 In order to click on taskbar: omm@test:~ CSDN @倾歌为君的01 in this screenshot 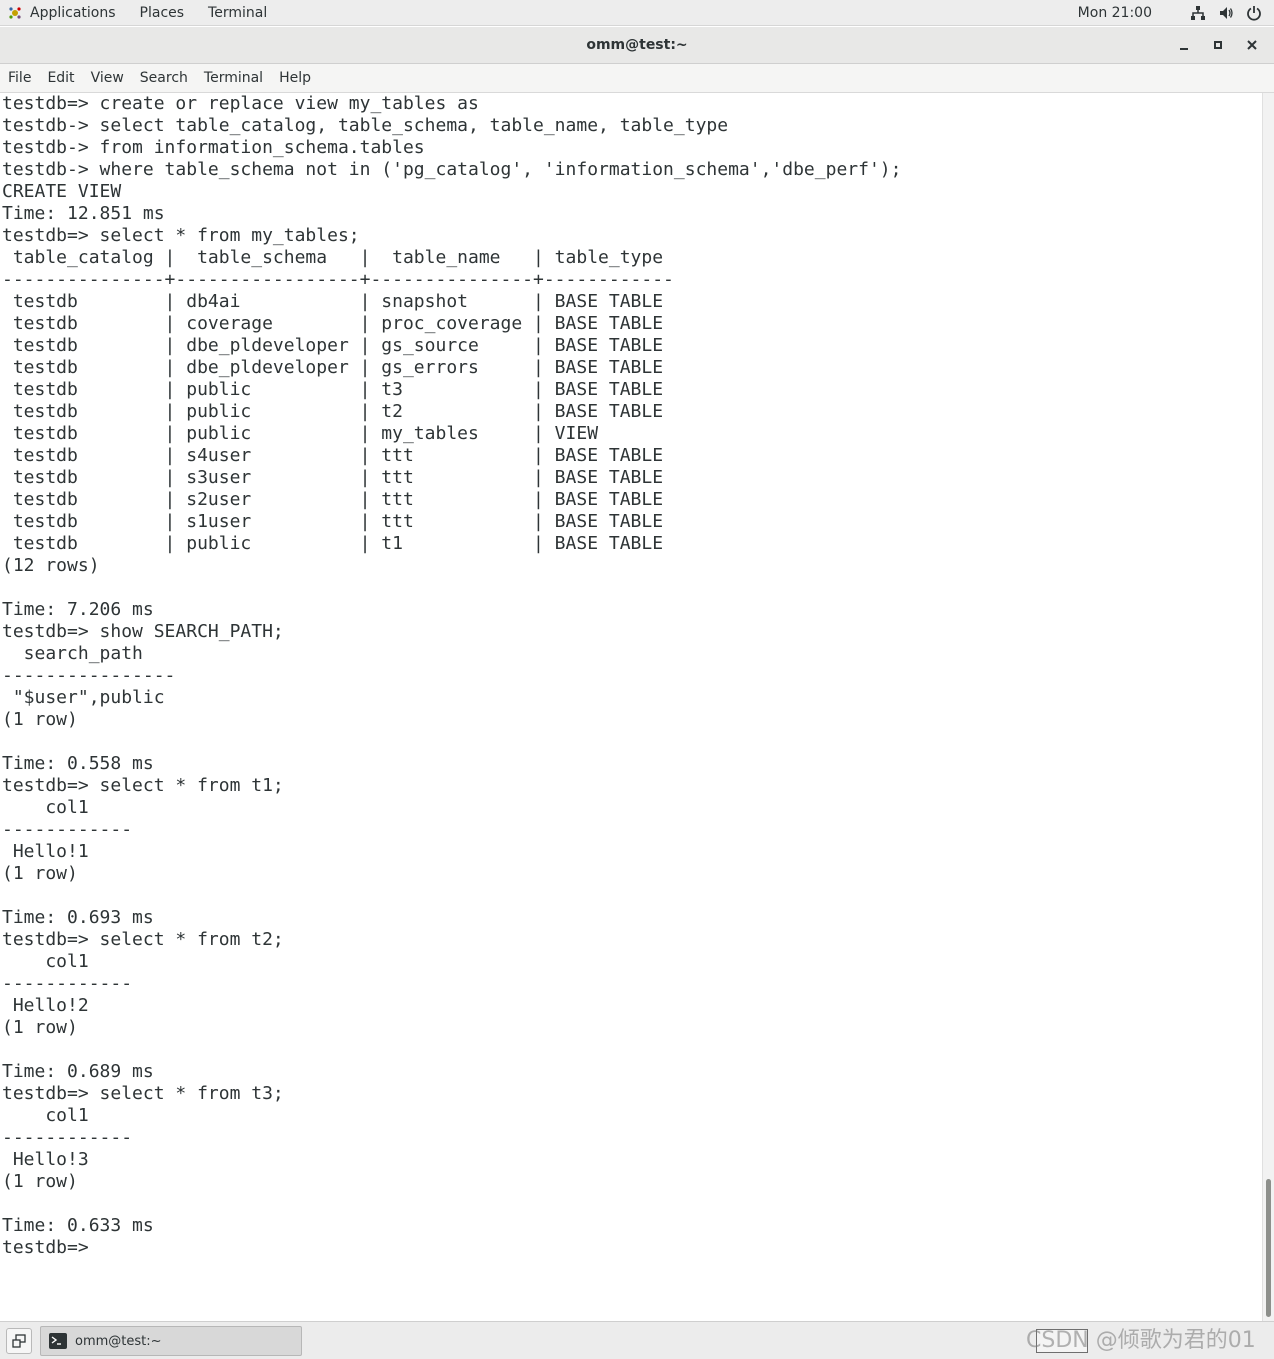, I will do `click(637, 1340)`.